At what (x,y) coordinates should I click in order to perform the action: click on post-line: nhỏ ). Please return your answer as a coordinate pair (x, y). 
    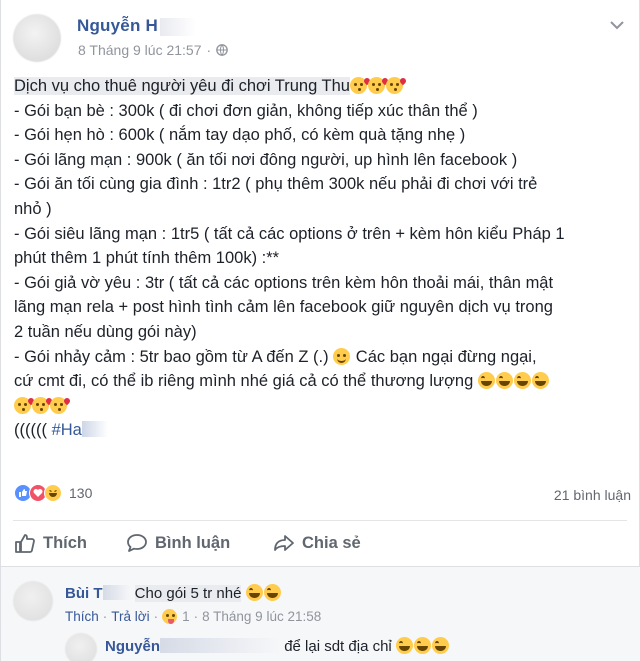
    Looking at the image, I should click on (33, 208).